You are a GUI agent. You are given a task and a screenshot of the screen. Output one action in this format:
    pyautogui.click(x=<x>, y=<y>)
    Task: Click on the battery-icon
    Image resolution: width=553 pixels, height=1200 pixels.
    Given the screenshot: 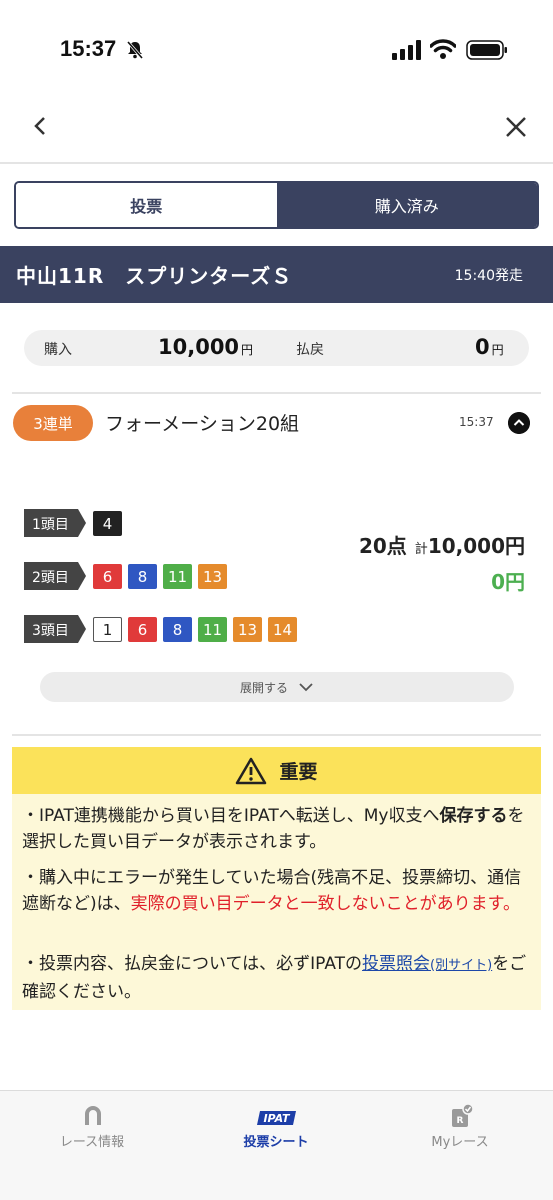 What is the action you would take?
    pyautogui.click(x=486, y=50)
    